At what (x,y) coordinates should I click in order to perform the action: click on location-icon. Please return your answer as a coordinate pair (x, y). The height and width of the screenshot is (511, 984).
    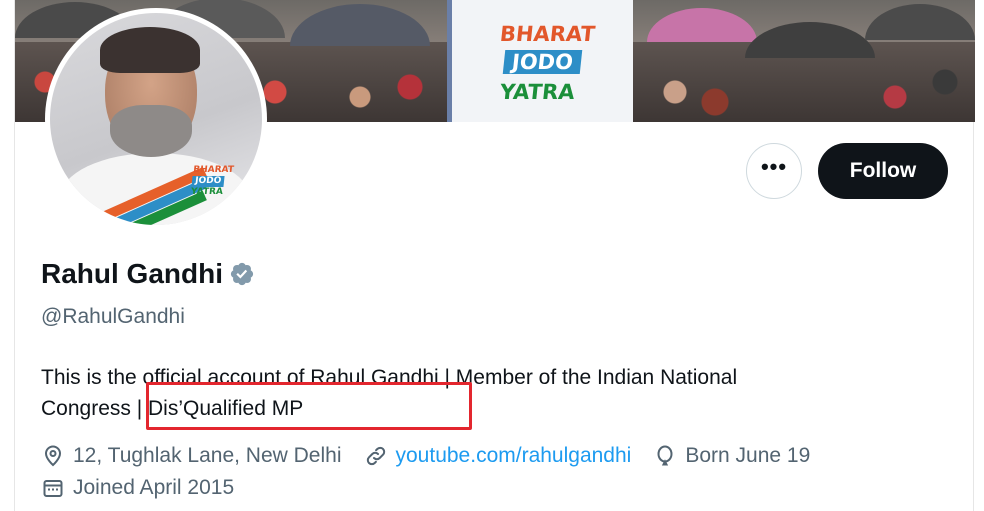
    Looking at the image, I should click on (53, 456).